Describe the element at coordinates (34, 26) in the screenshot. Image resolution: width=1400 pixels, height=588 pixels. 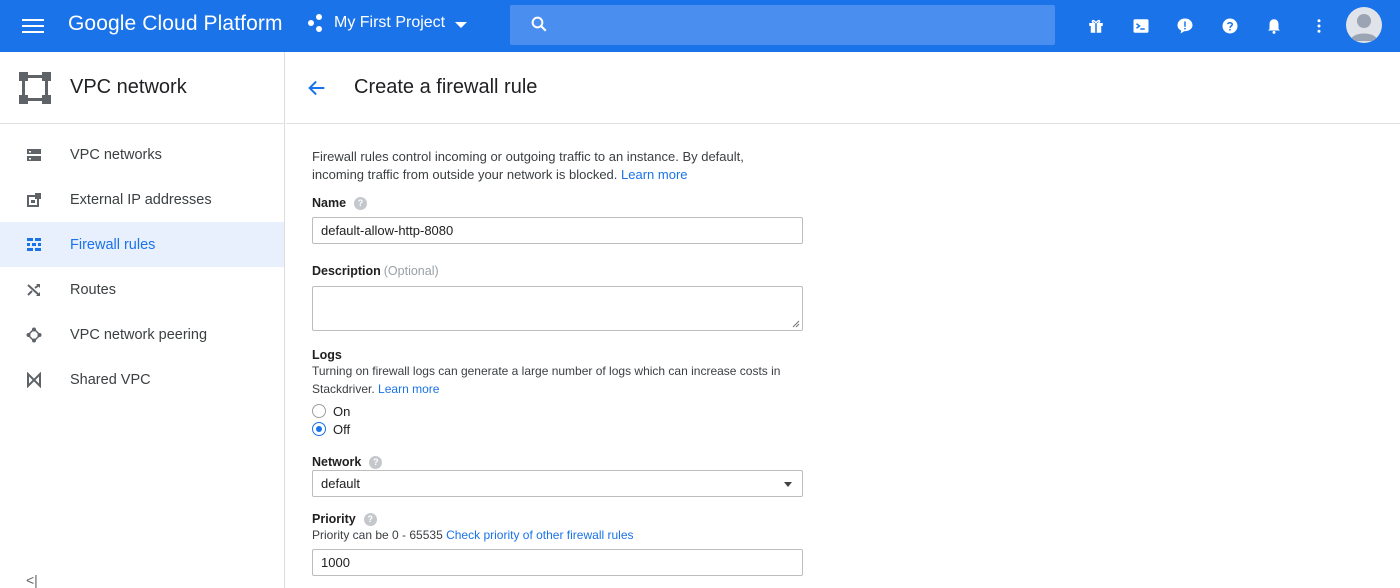
I see `hamburger-menu-icon` at that location.